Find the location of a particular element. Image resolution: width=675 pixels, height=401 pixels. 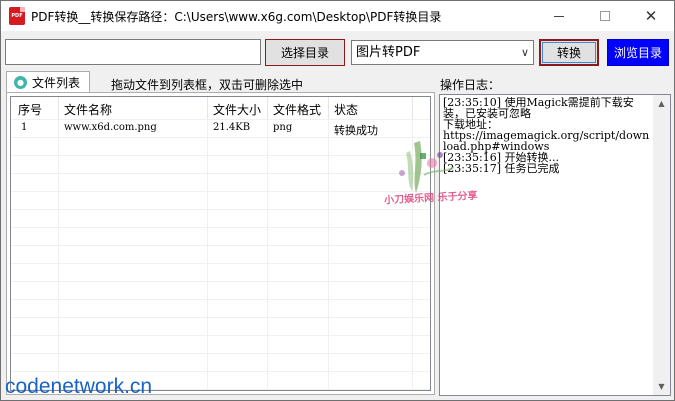

browse-directory-button: 浏览目录 is located at coordinates (638, 52).